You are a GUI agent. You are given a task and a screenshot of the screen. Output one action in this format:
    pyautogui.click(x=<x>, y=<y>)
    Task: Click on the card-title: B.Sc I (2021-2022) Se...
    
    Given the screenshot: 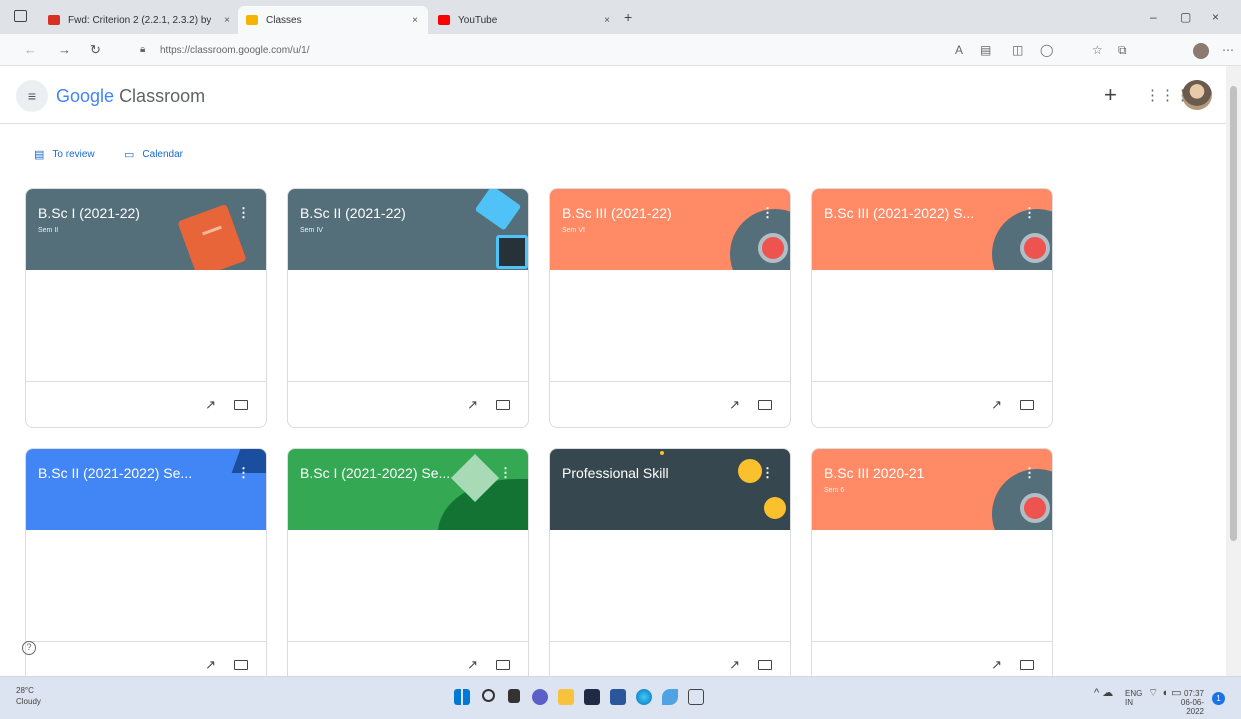 What is the action you would take?
    pyautogui.click(x=375, y=473)
    